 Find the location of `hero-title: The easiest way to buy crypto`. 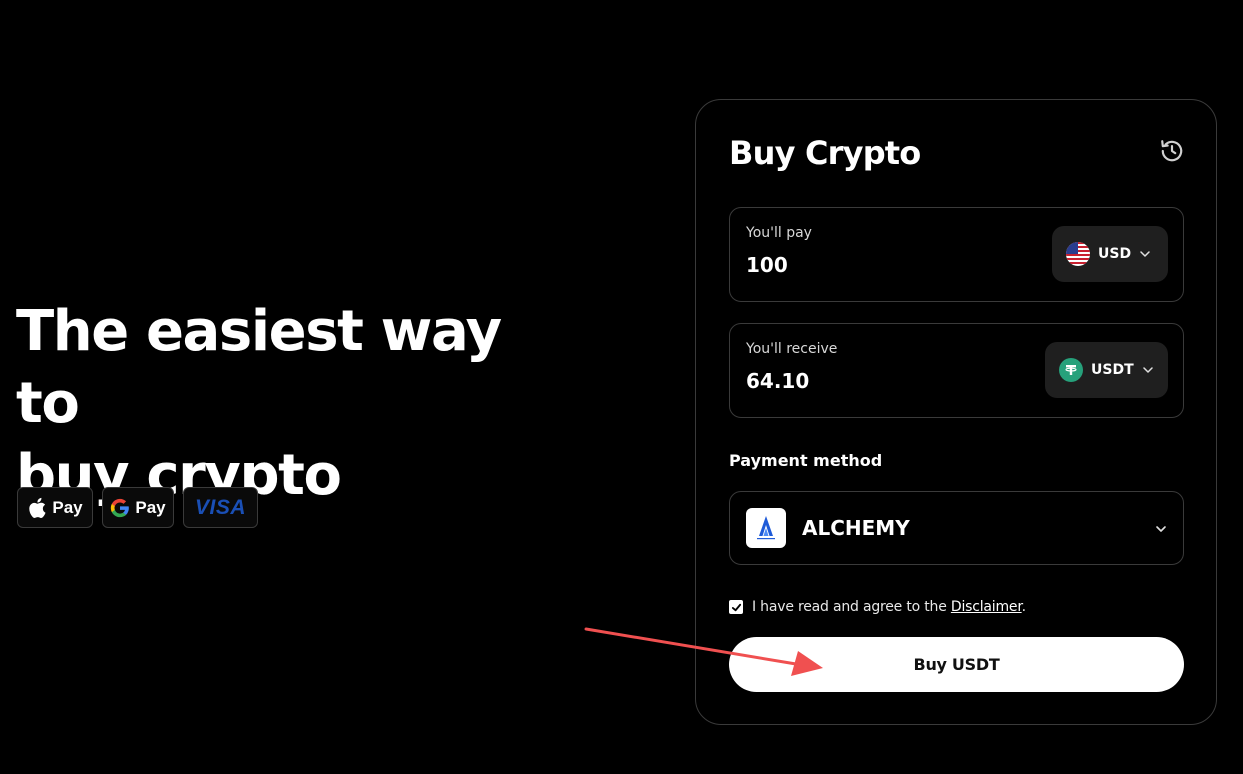

hero-title: The easiest way to buy crypto is located at coordinates (296, 404).